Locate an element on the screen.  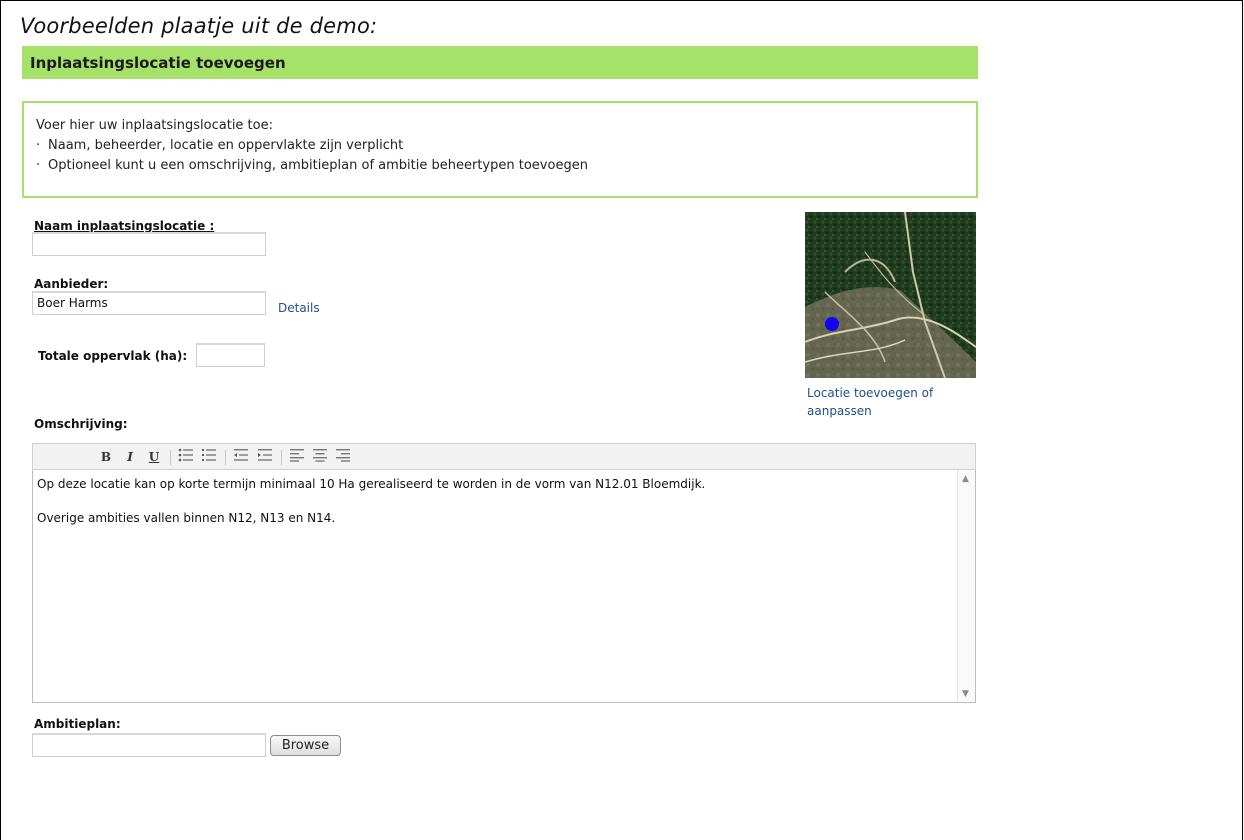
provider-input: Boer Harms is located at coordinates (149, 303).